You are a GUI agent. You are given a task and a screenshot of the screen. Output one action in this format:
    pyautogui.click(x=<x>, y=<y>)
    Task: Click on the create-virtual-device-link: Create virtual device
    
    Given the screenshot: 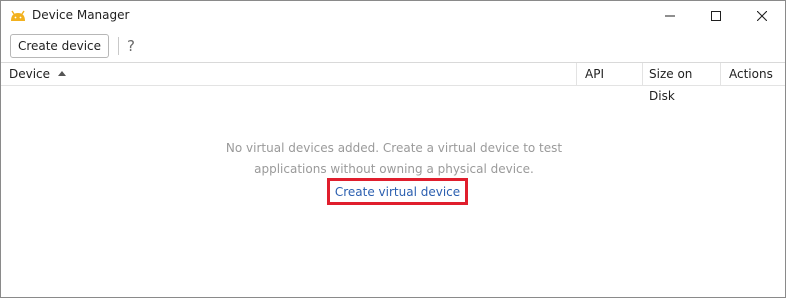 What is the action you would take?
    pyautogui.click(x=397, y=191)
    